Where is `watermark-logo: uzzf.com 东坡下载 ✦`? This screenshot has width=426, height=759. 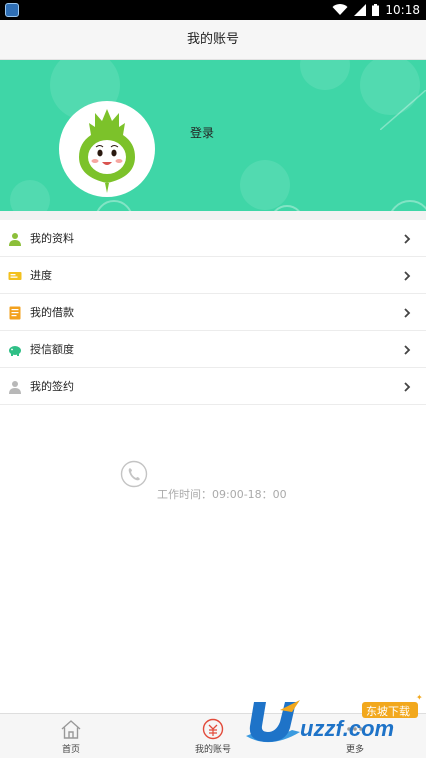
watermark-logo: uzzf.com 东坡下载 ✦ is located at coordinates (334, 718).